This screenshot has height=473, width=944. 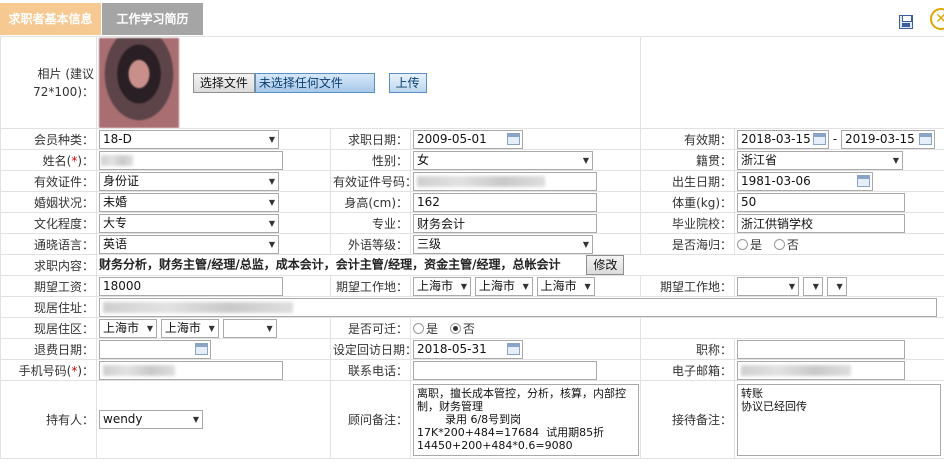 What do you see at coordinates (937, 19) in the screenshot?
I see `close-icon: ✕` at bounding box center [937, 19].